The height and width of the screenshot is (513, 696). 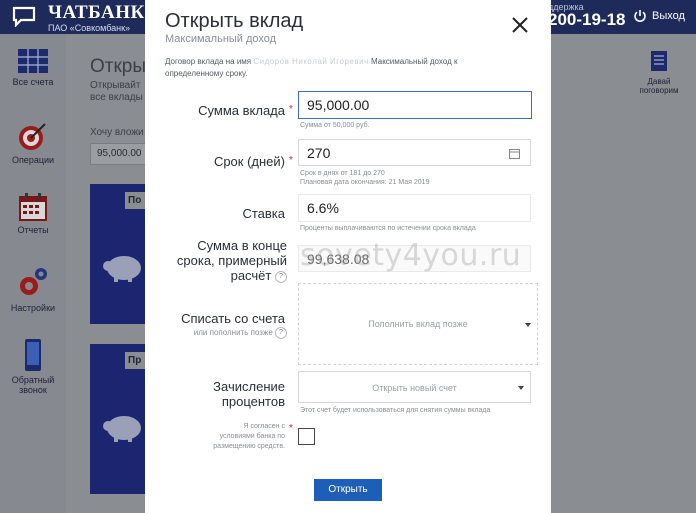 What do you see at coordinates (306, 436) in the screenshot?
I see `agreement-checkbox` at bounding box center [306, 436].